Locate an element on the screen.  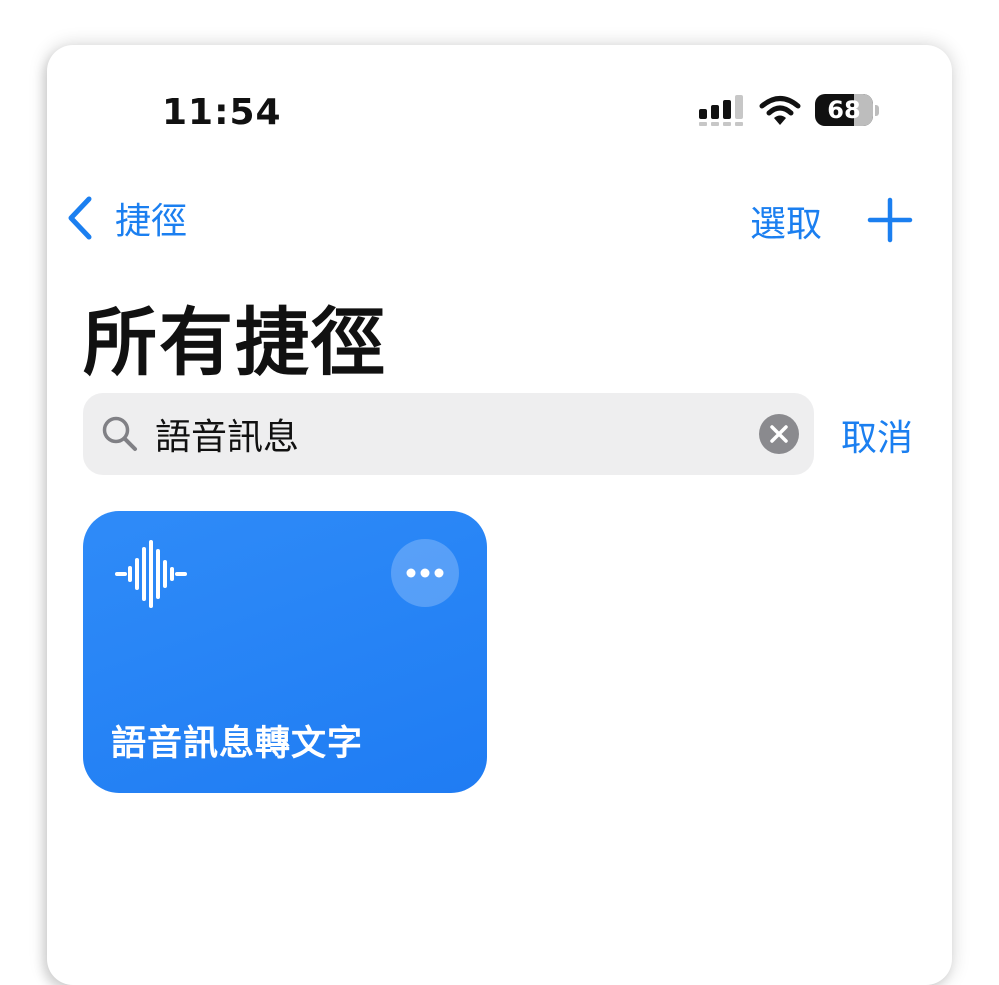
page-title: 所有捷徑 is located at coordinates (235, 343).